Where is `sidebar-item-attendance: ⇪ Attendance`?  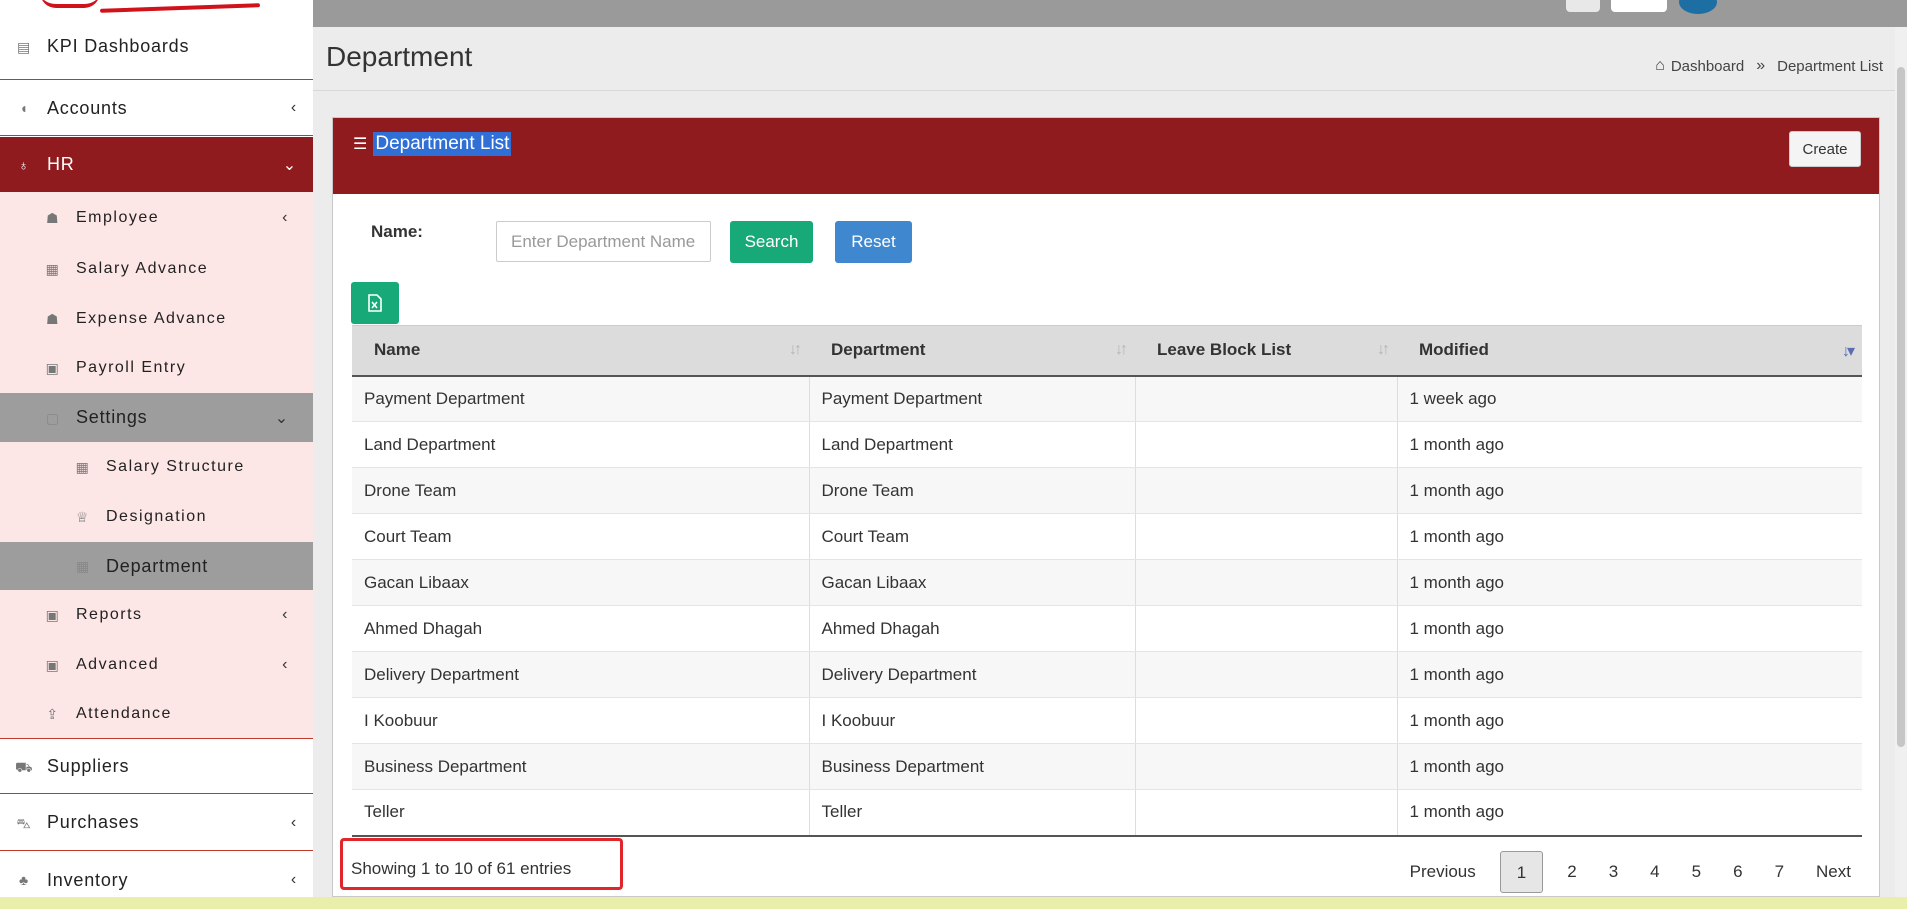 sidebar-item-attendance: ⇪ Attendance is located at coordinates (156, 714).